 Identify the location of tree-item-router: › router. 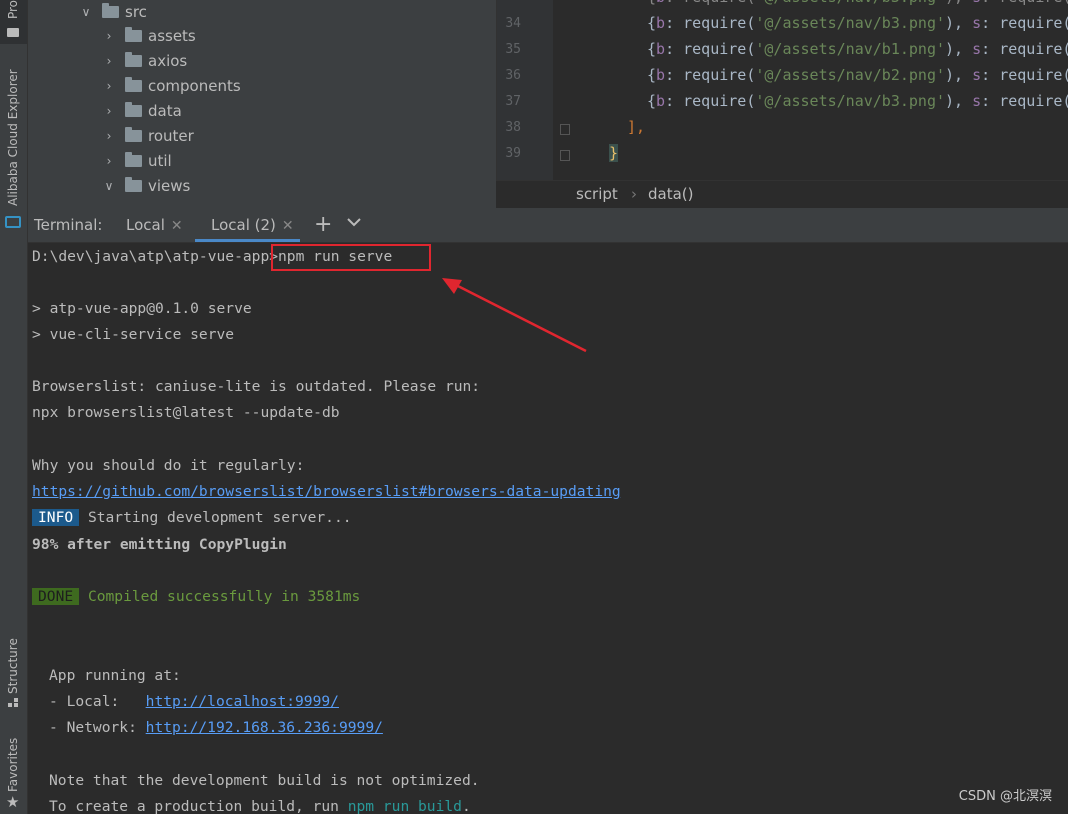
(148, 136).